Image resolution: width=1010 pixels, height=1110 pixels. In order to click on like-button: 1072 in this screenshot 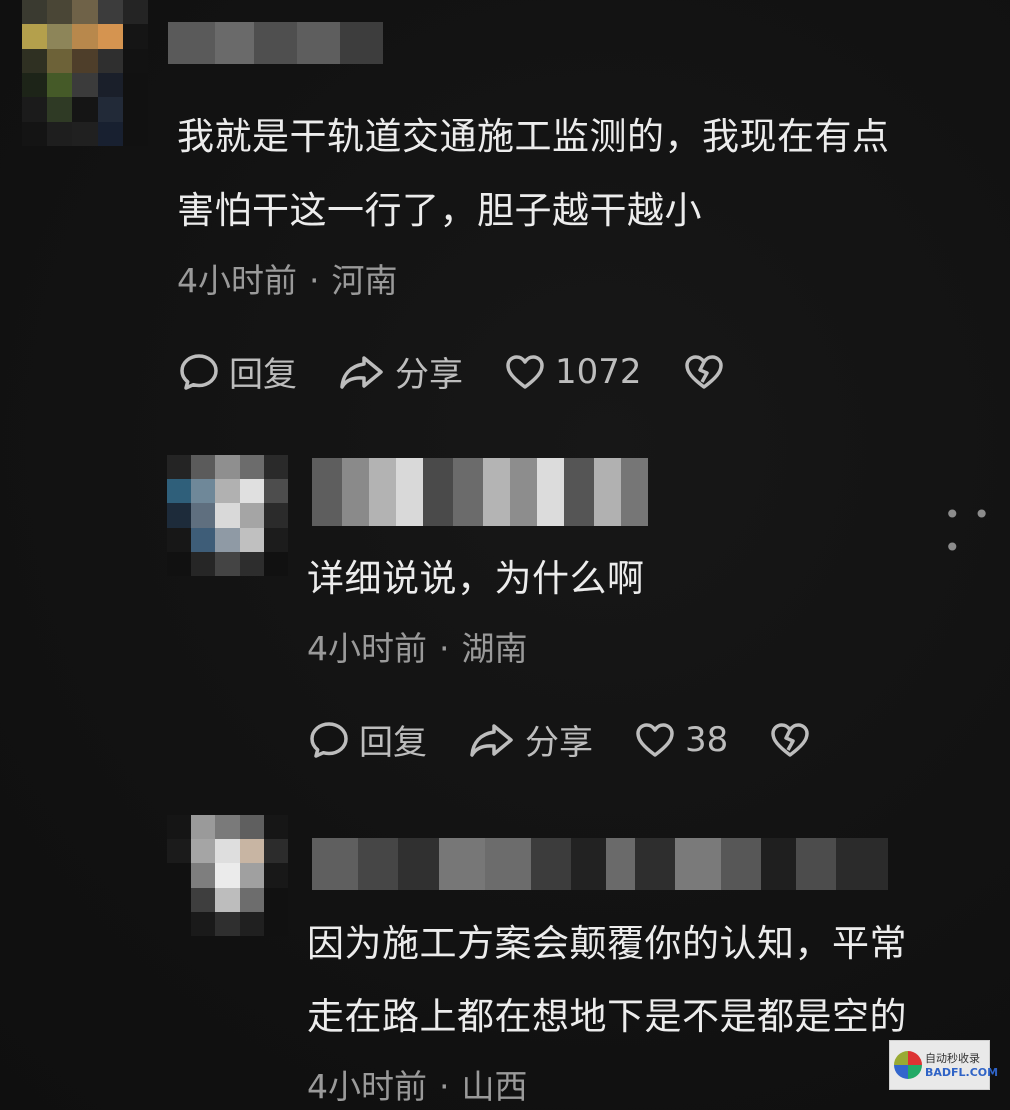, I will do `click(572, 372)`.